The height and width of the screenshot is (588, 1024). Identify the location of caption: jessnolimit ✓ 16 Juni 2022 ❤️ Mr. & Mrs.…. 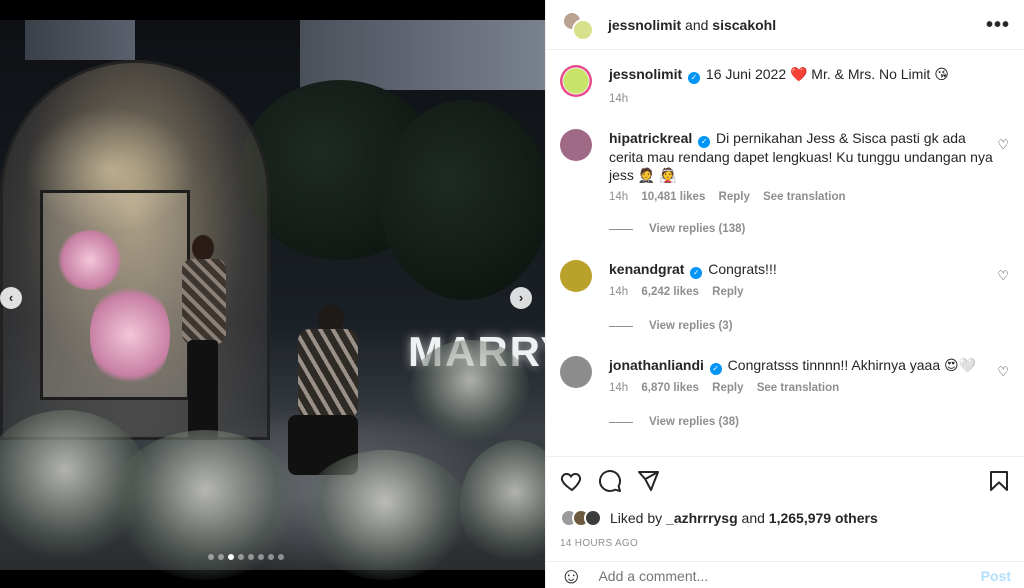
(787, 95).